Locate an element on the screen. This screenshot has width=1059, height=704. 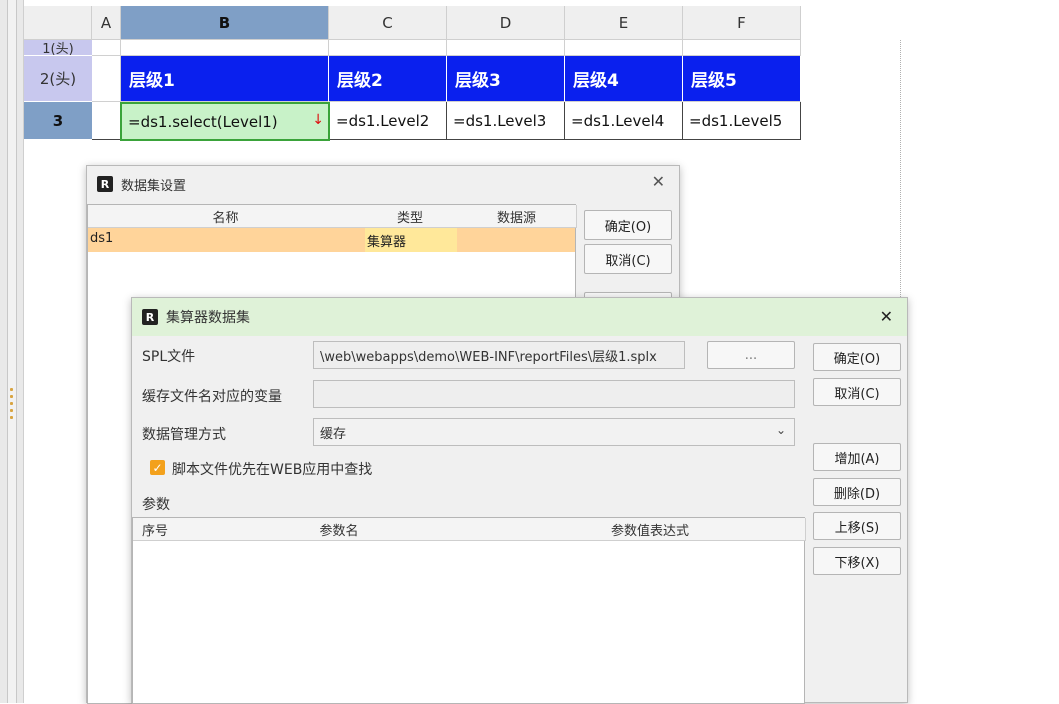
dataset-row-name: ds1 is located at coordinates (102, 238).